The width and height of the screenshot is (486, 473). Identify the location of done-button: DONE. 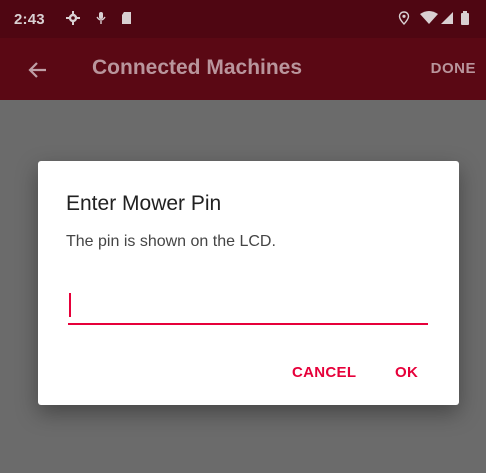
(453, 68).